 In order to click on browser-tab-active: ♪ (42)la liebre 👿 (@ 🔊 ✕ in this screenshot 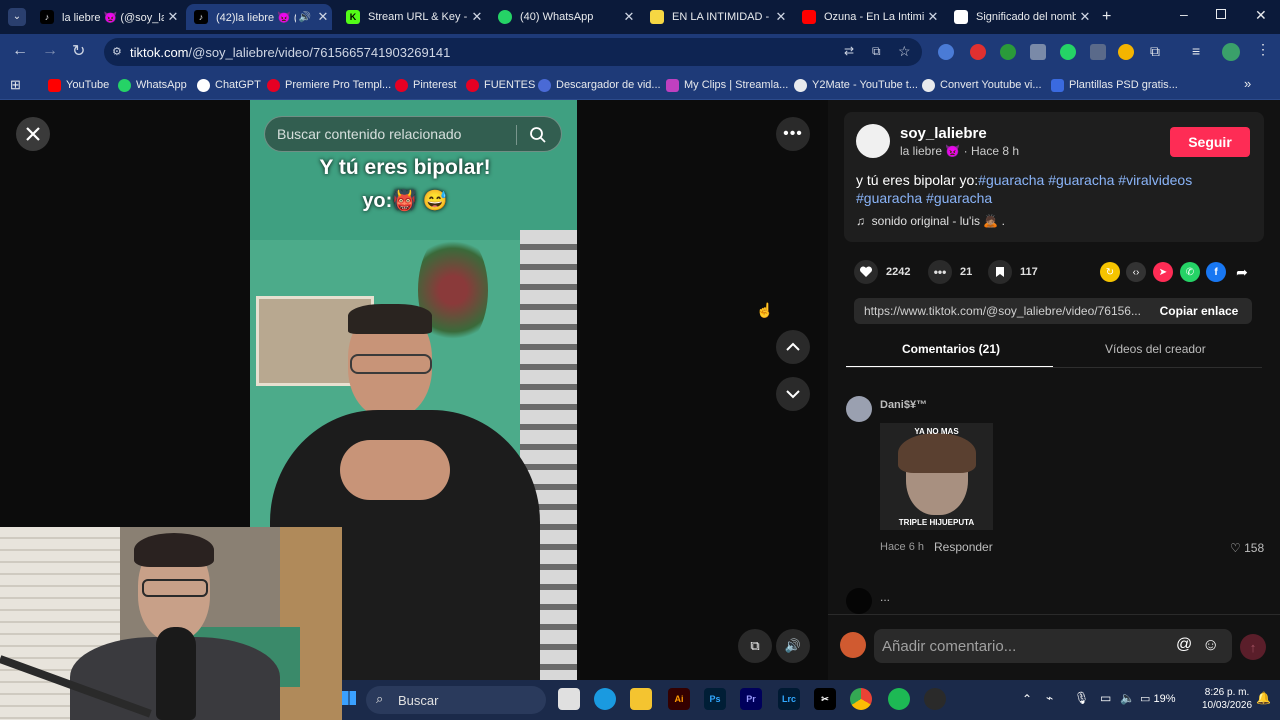, I will do `click(259, 17)`.